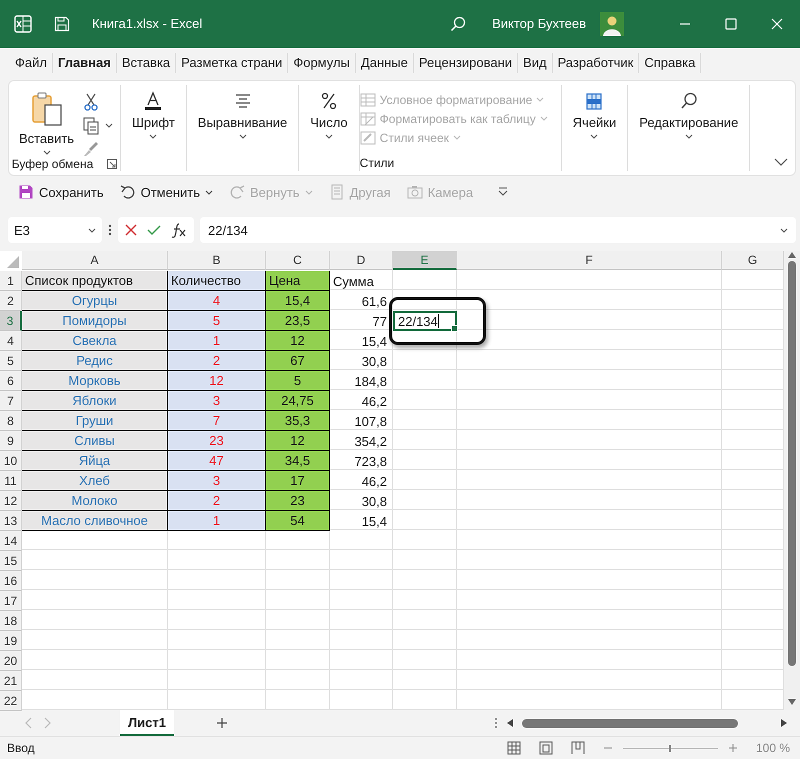 The height and width of the screenshot is (759, 800). Describe the element at coordinates (298, 481) in the screenshot. I see `table-cell: 17` at that location.